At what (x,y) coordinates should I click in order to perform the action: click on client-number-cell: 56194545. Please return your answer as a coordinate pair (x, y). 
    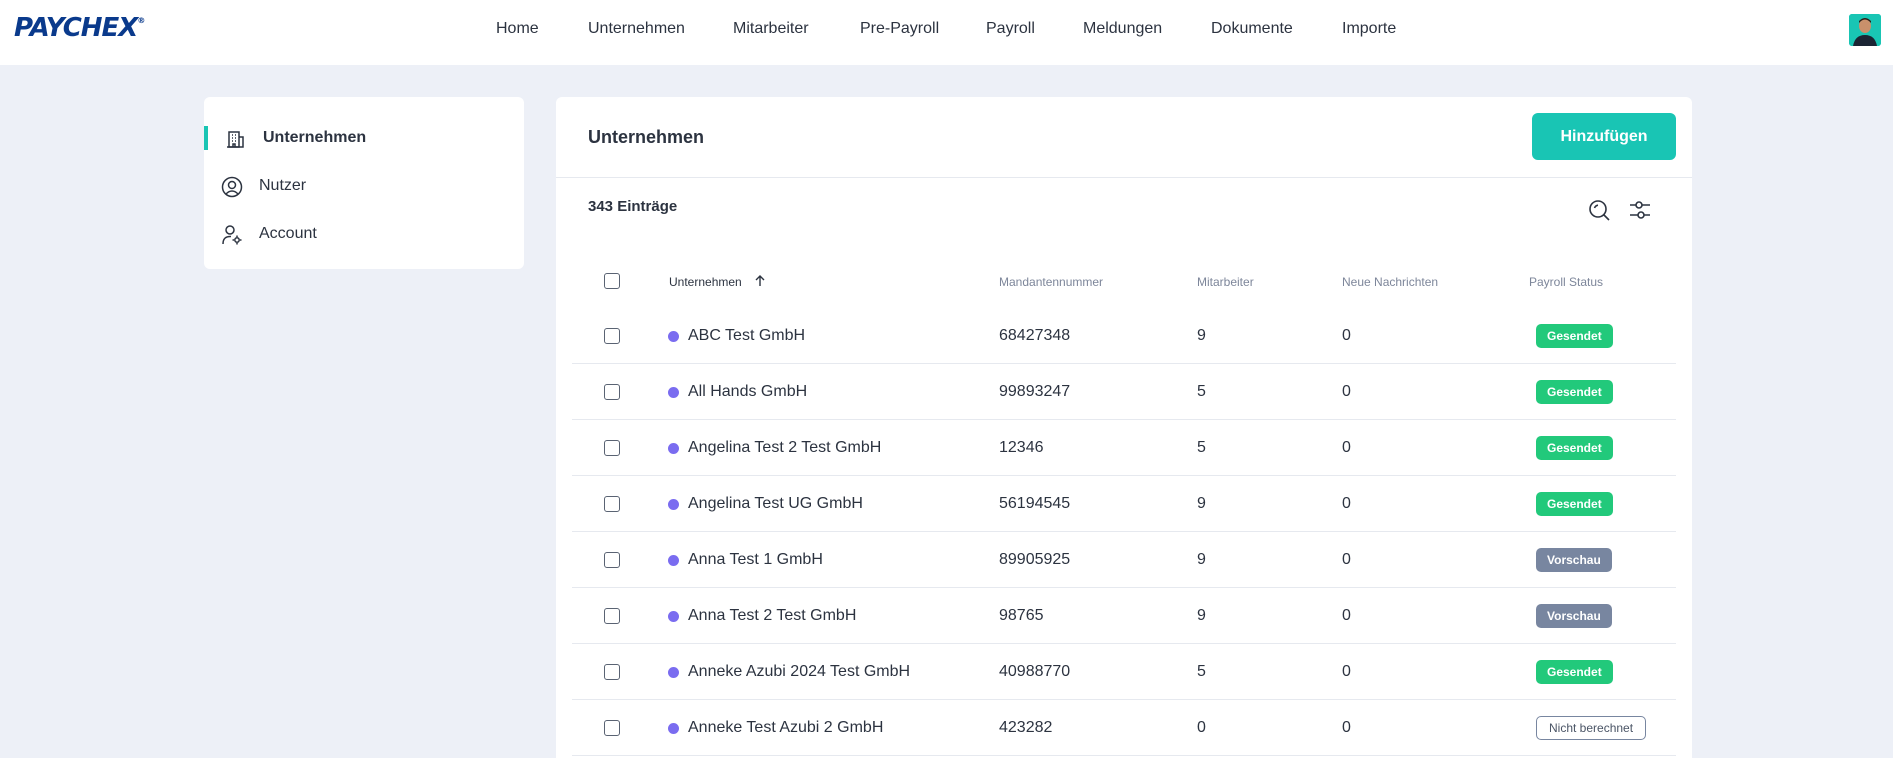
    Looking at the image, I should click on (1035, 503).